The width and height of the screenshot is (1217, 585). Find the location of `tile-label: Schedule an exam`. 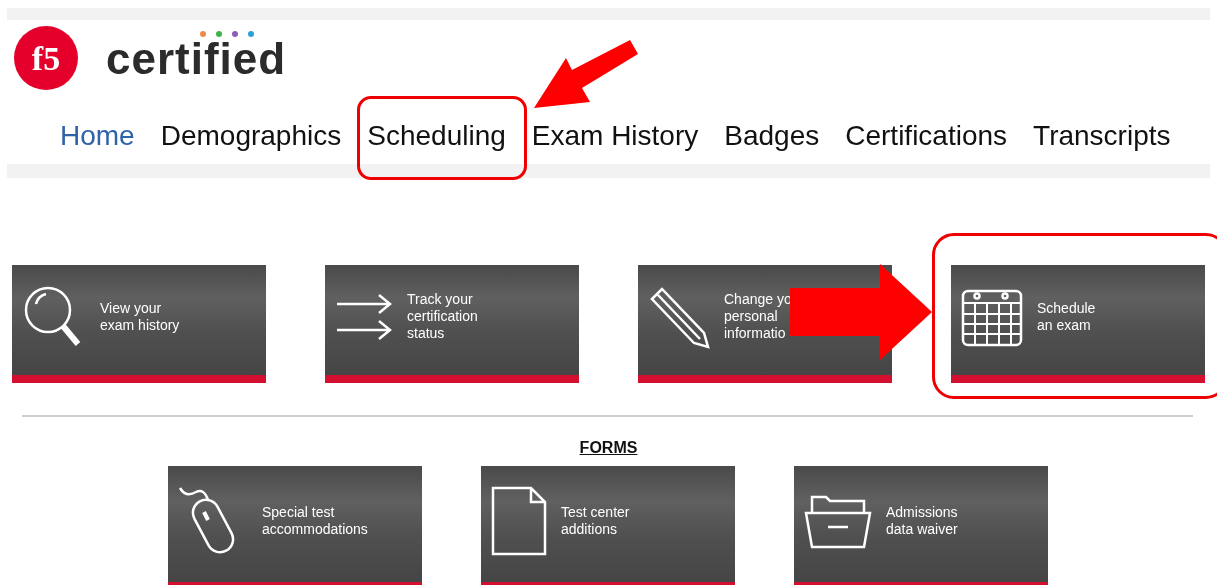

tile-label: Schedule an exam is located at coordinates (1066, 316).